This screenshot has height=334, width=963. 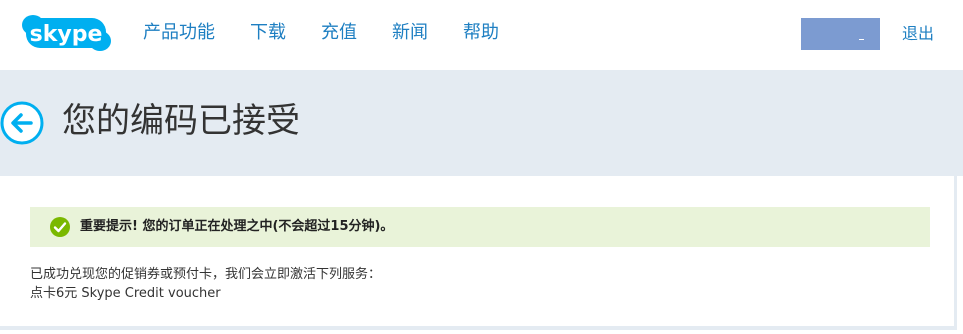 What do you see at coordinates (60, 227) in the screenshot?
I see `check-circle-icon` at bounding box center [60, 227].